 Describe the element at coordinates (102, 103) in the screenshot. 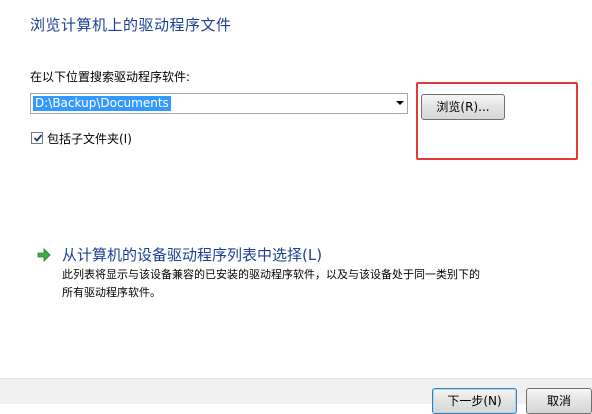

I see `path-input-value: D:\Backup\Documents` at that location.